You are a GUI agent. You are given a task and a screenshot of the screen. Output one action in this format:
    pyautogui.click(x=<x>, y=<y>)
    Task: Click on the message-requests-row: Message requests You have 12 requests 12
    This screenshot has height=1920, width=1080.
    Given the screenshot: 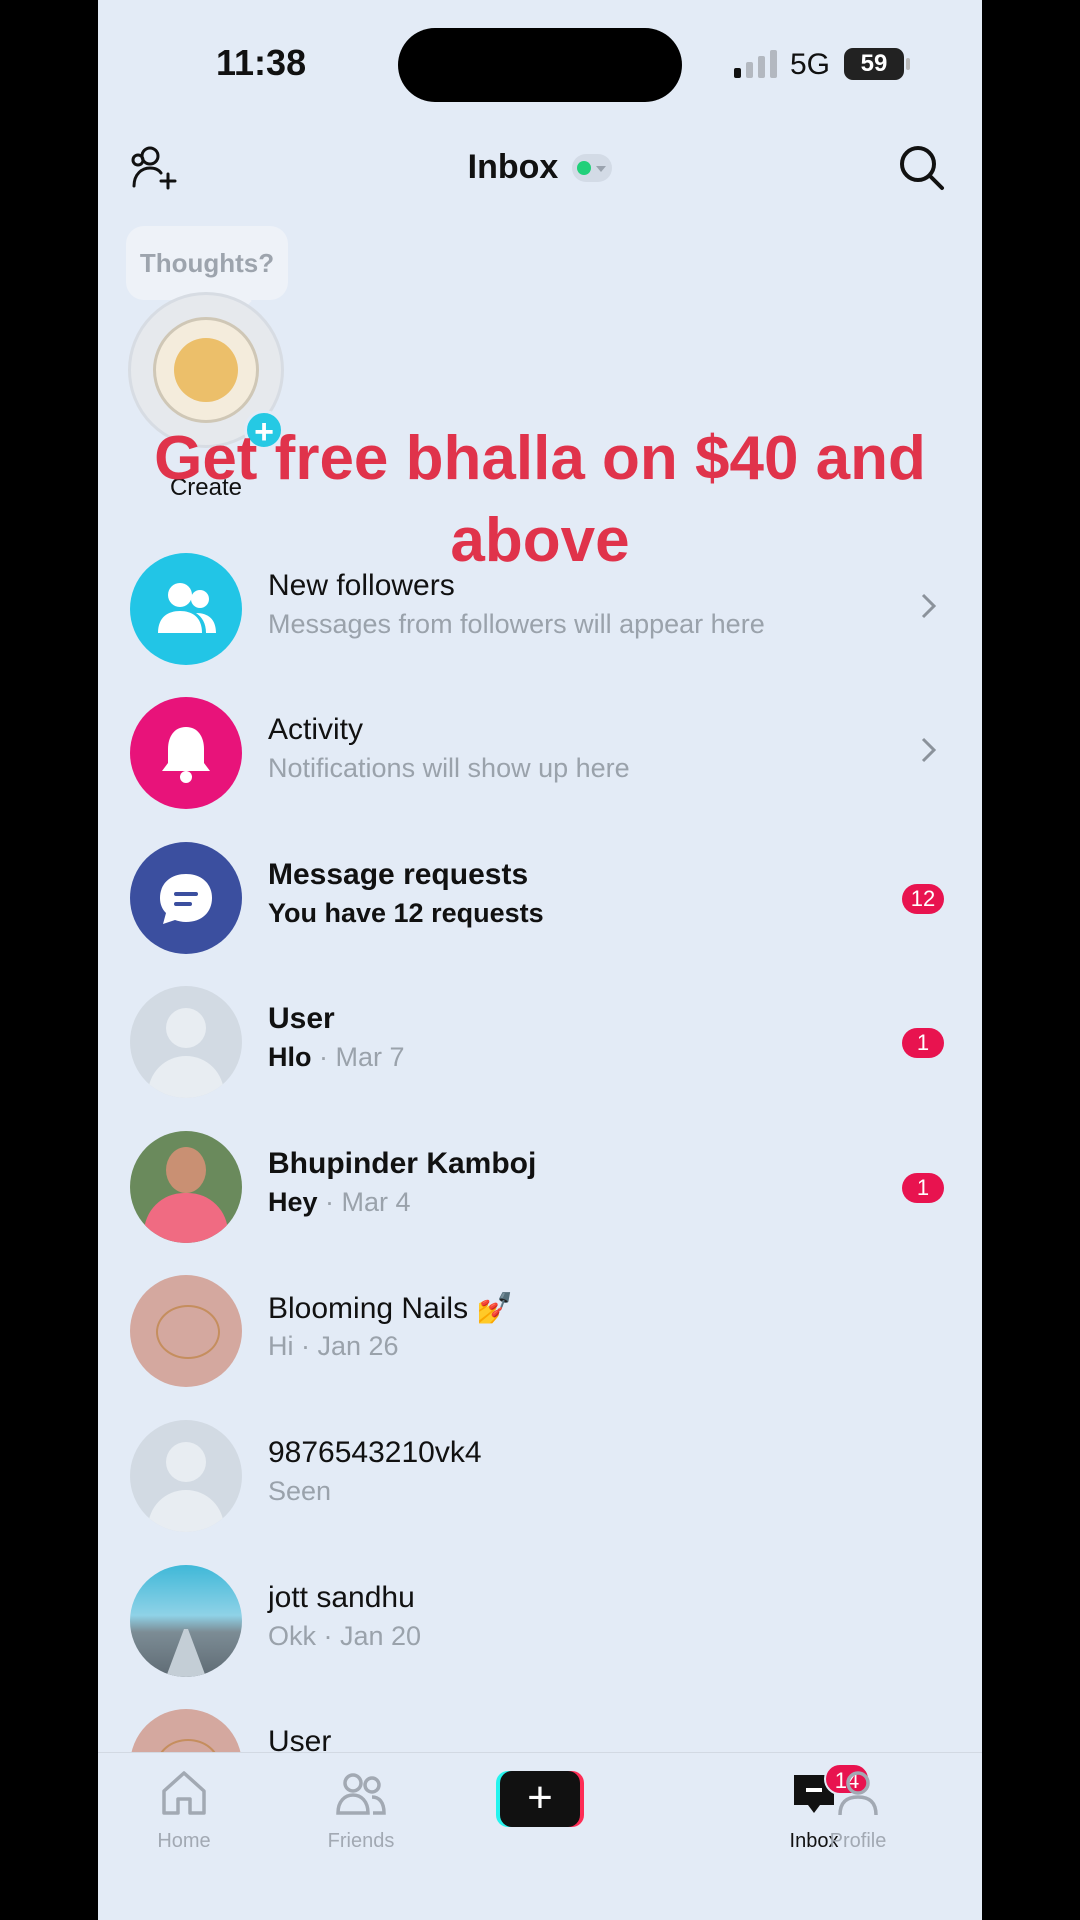 What is the action you would take?
    pyautogui.click(x=540, y=902)
    